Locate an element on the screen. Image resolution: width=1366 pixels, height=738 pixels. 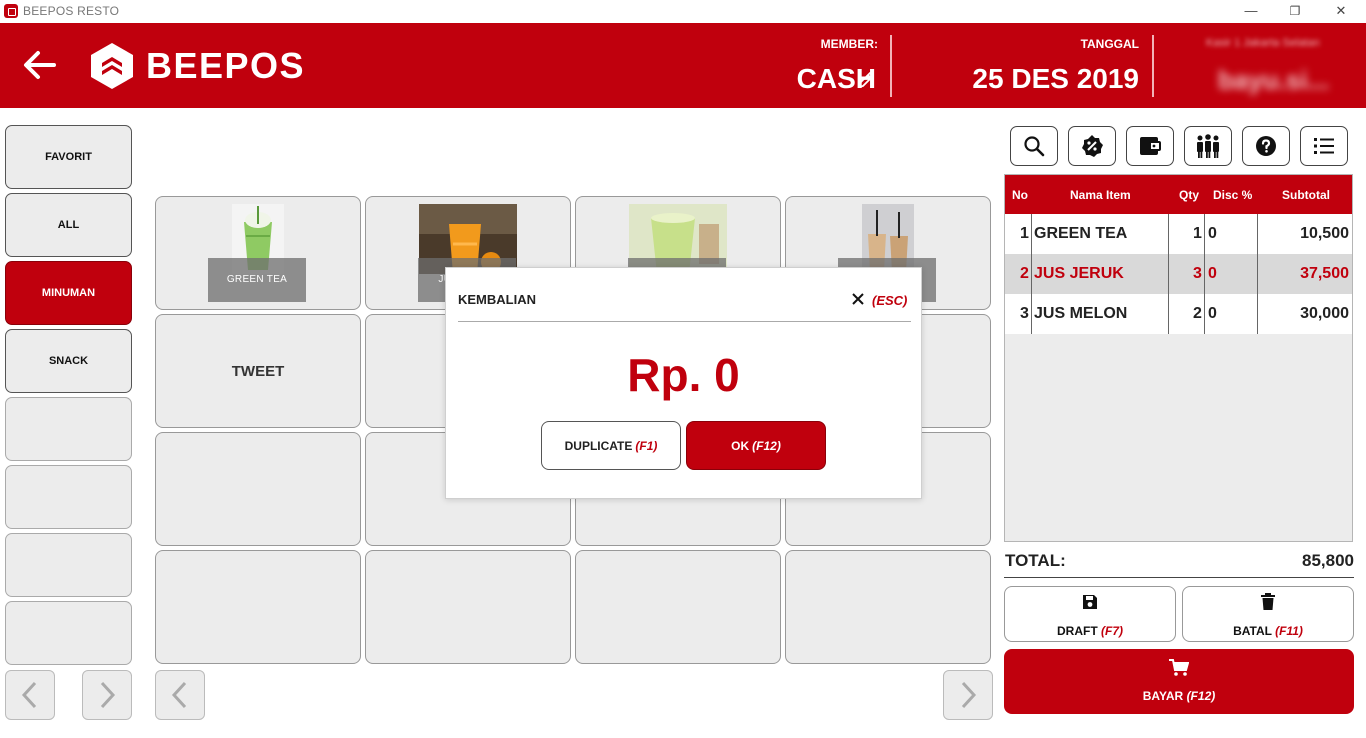
batal-label: BATAL is located at coordinates (1252, 631).